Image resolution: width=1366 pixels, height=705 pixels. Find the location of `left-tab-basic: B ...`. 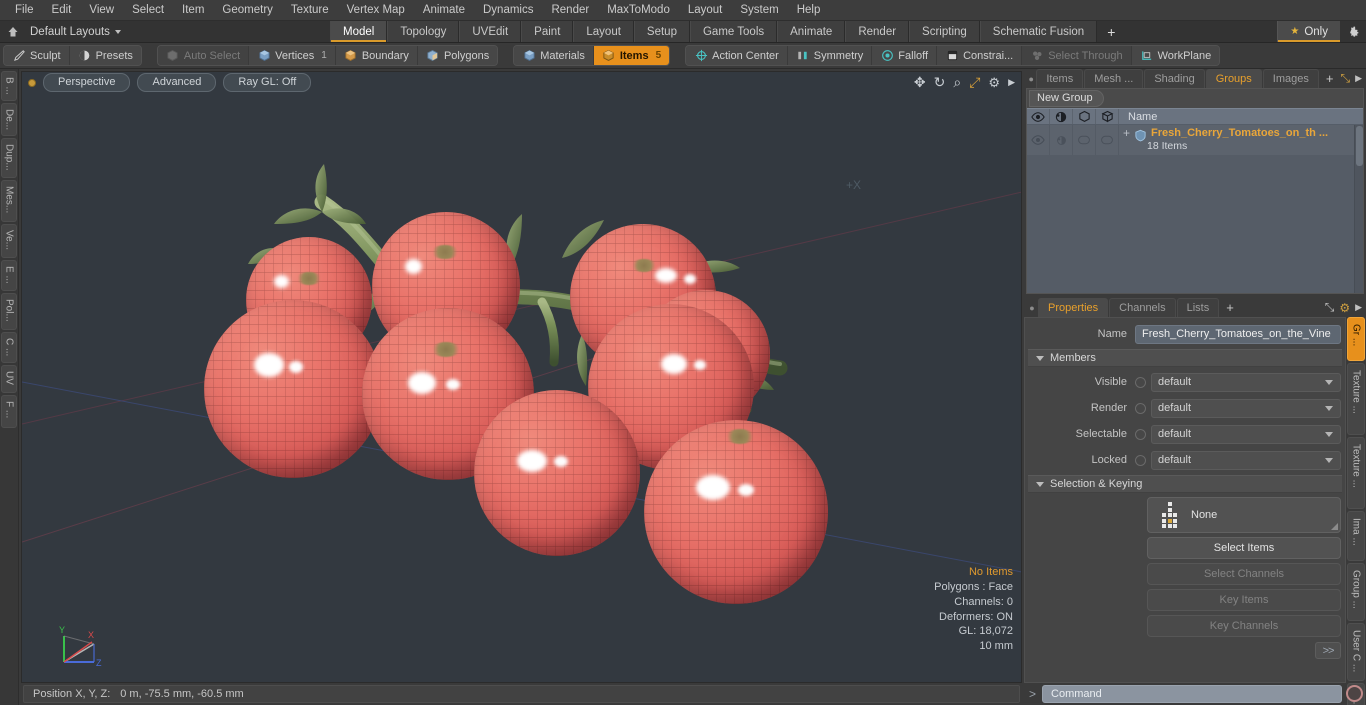

left-tab-basic: B ... is located at coordinates (9, 86).